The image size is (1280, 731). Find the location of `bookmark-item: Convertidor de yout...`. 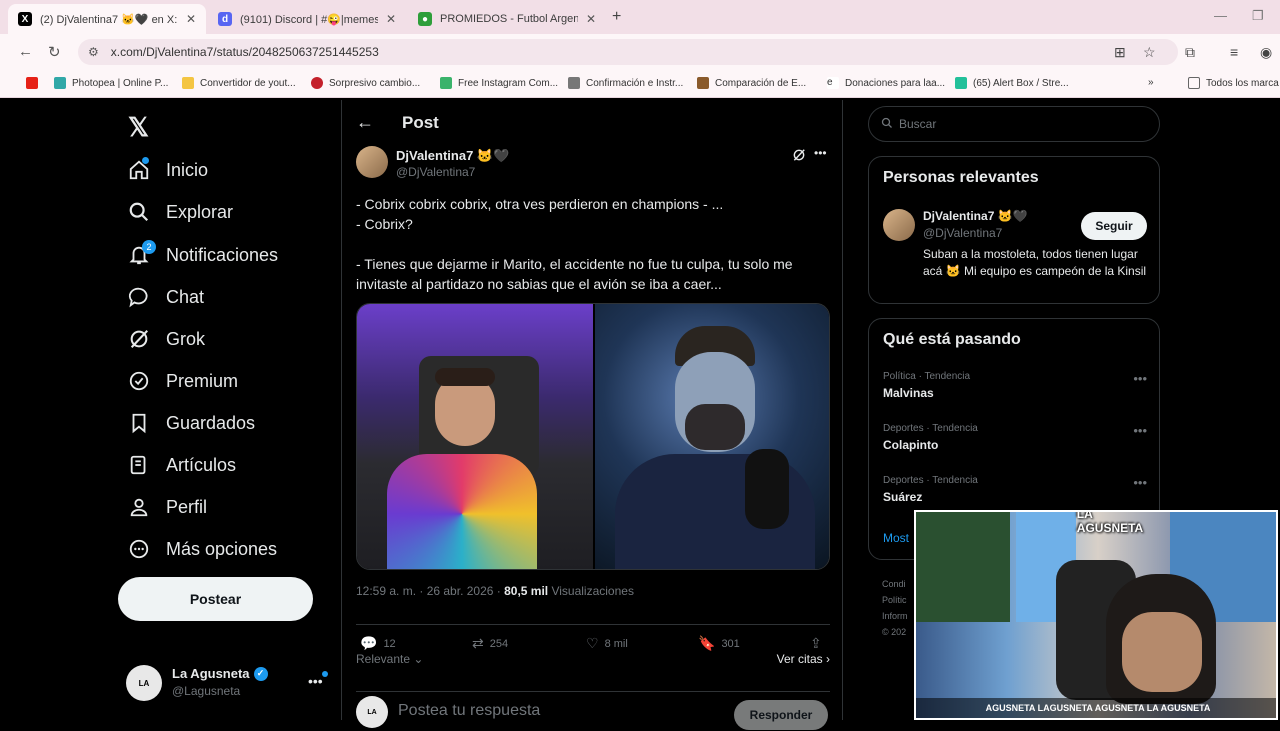

bookmark-item: Convertidor de yout... is located at coordinates (239, 83).